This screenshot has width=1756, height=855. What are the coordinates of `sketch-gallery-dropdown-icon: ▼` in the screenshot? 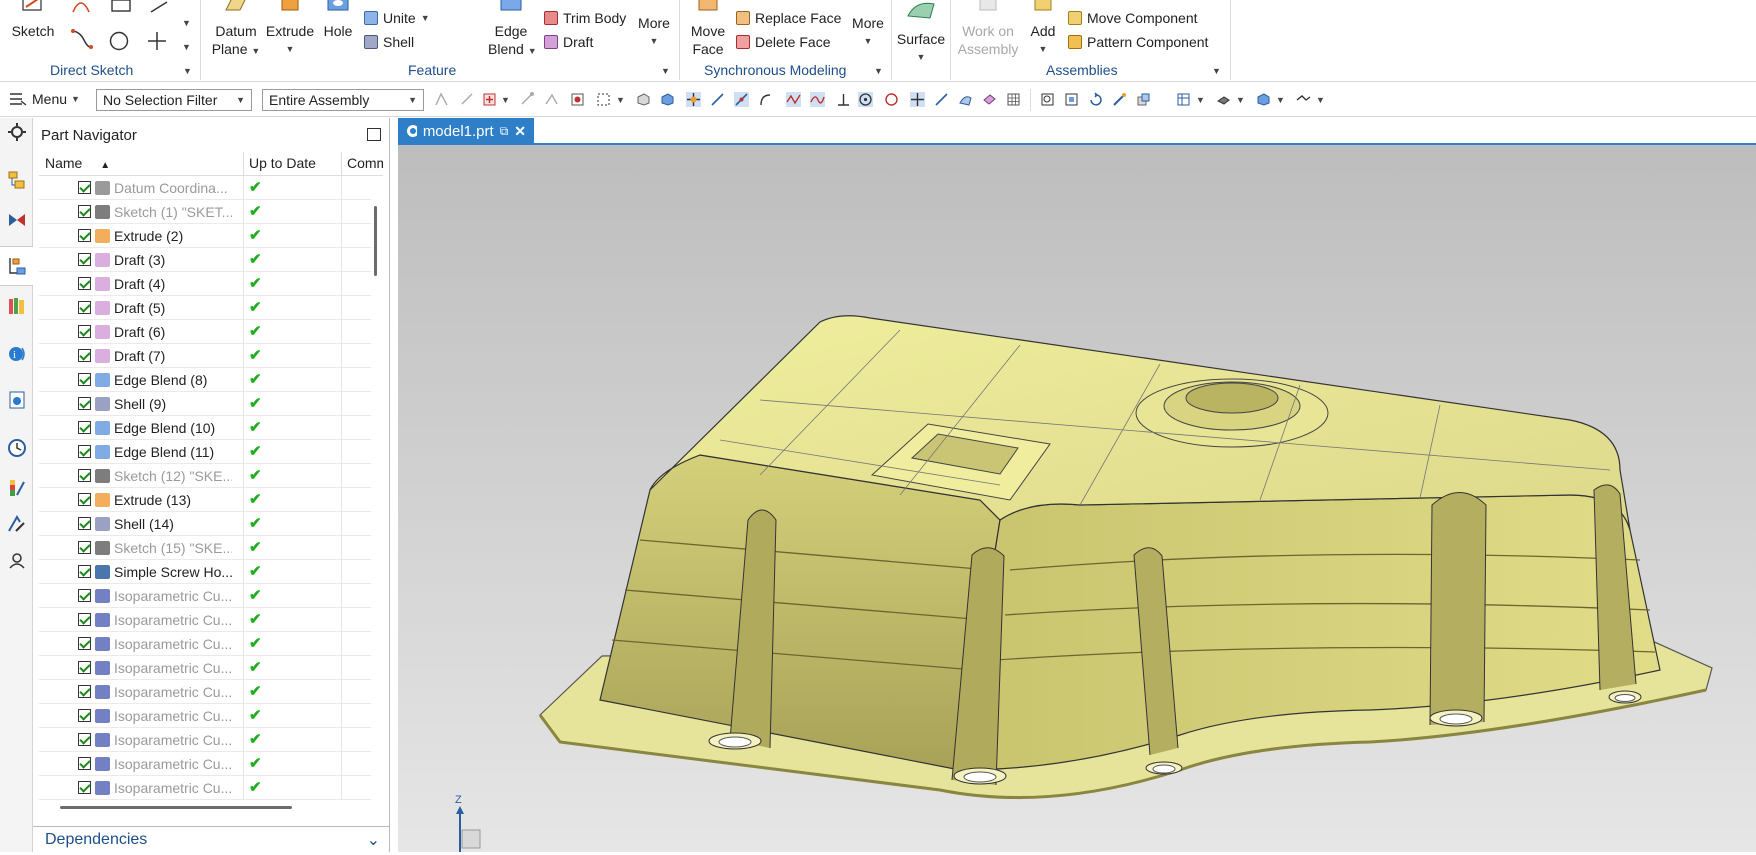 It's located at (186, 23).